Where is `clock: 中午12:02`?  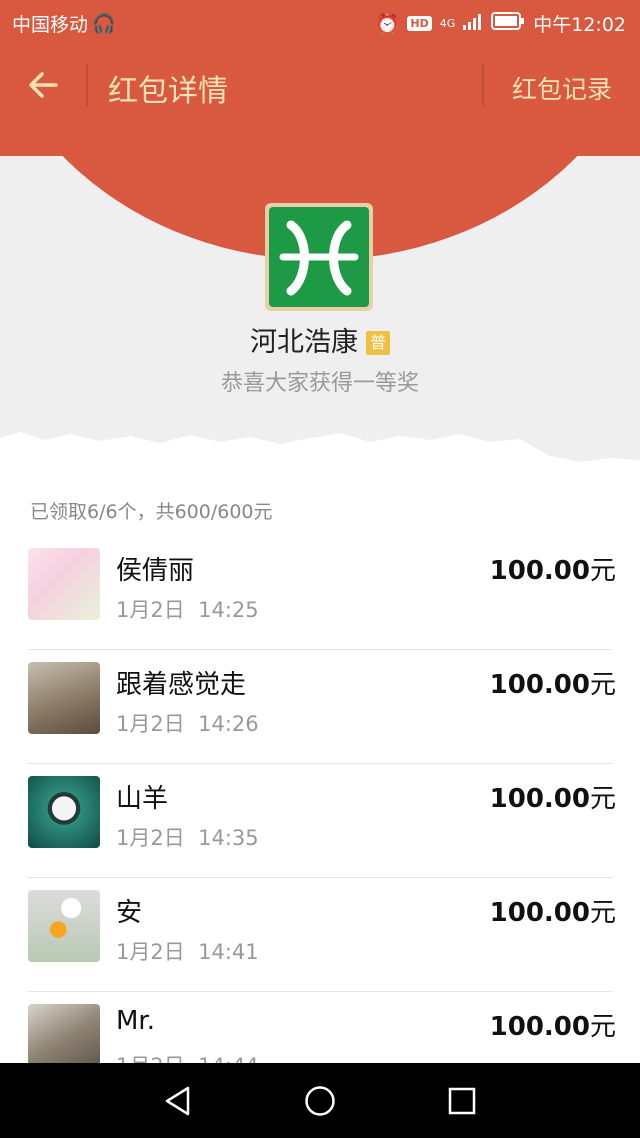 clock: 中午12:02 is located at coordinates (579, 25).